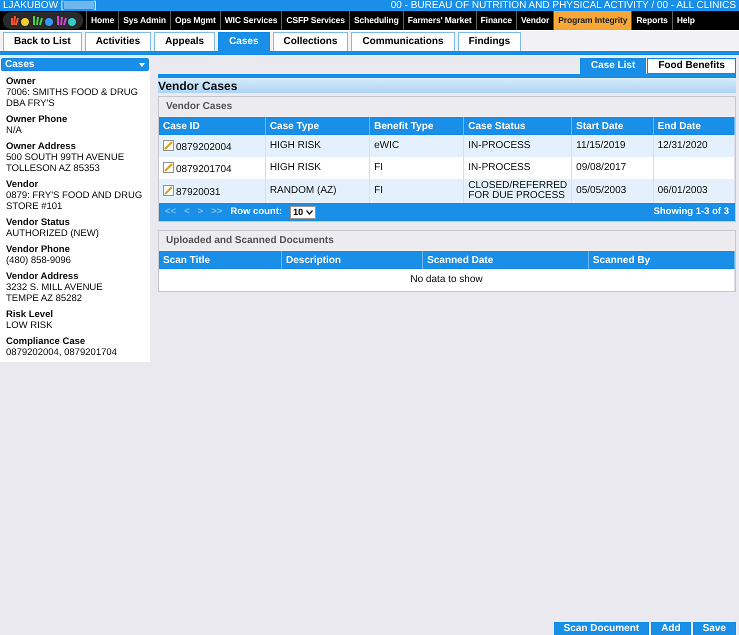  Describe the element at coordinates (30, 314) in the screenshot. I see `field-label: Risk Level` at that location.